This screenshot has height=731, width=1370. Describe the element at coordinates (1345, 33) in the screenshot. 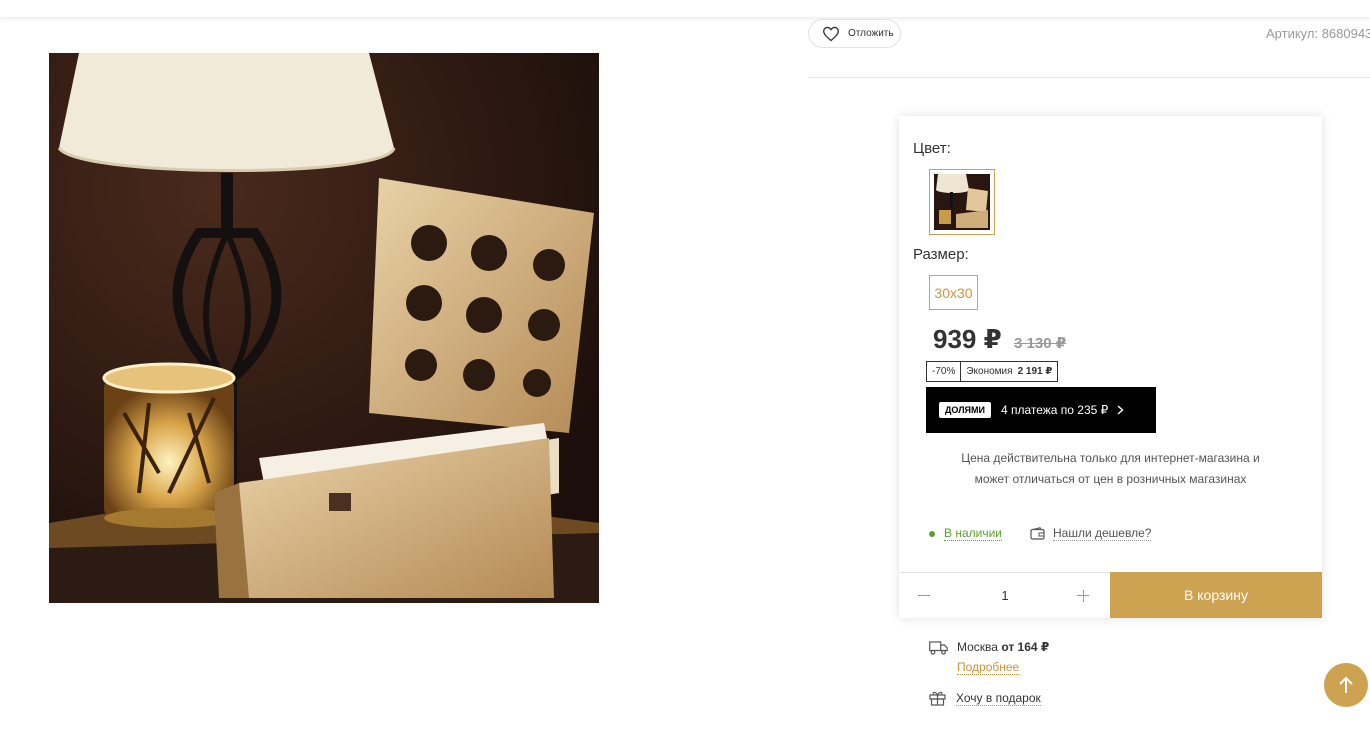

I see `sku-value: 8680943` at that location.